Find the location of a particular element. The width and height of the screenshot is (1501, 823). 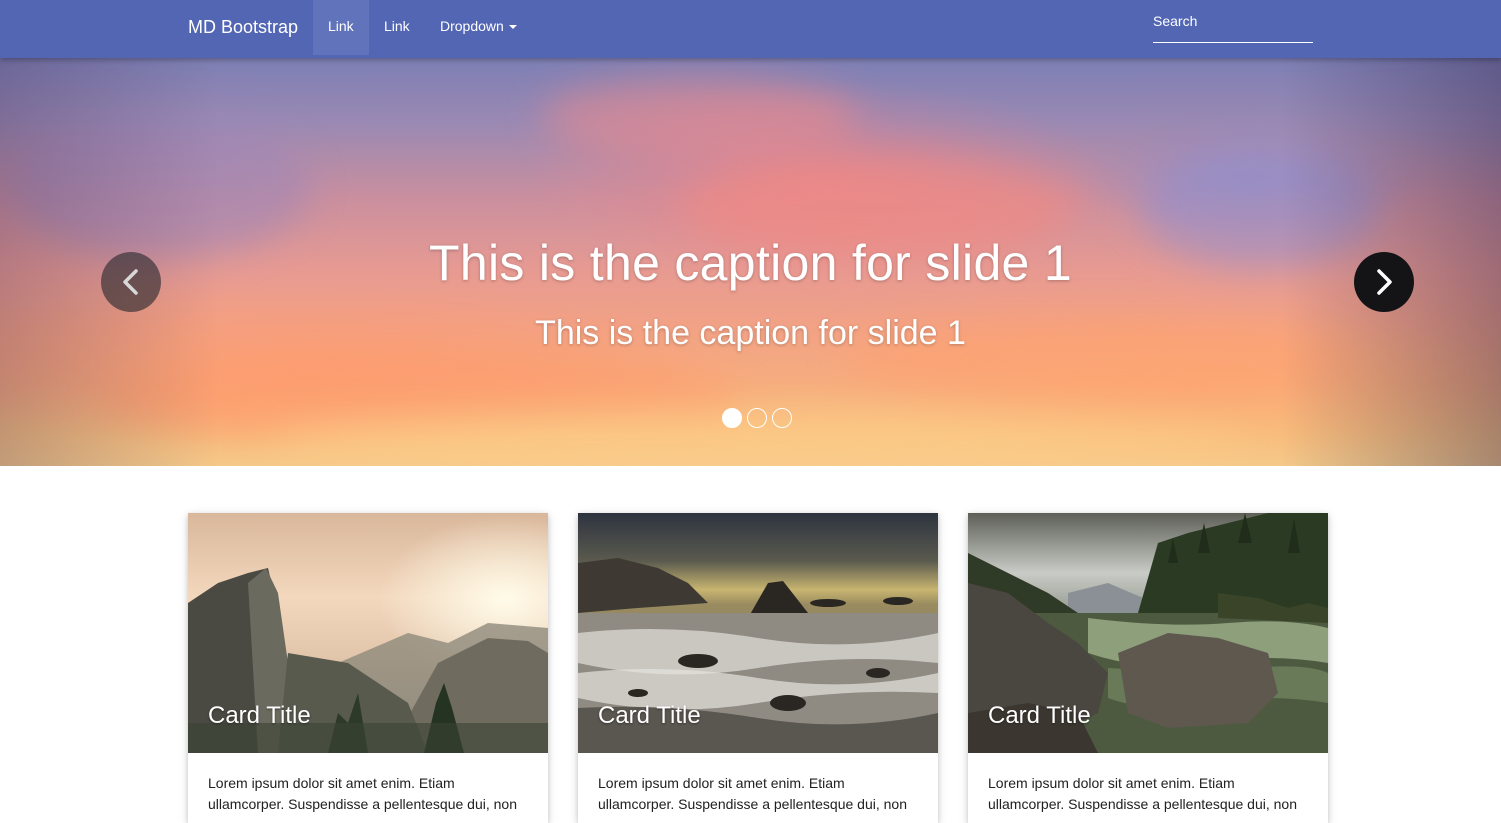

nav-link-1: Link is located at coordinates (341, 27).